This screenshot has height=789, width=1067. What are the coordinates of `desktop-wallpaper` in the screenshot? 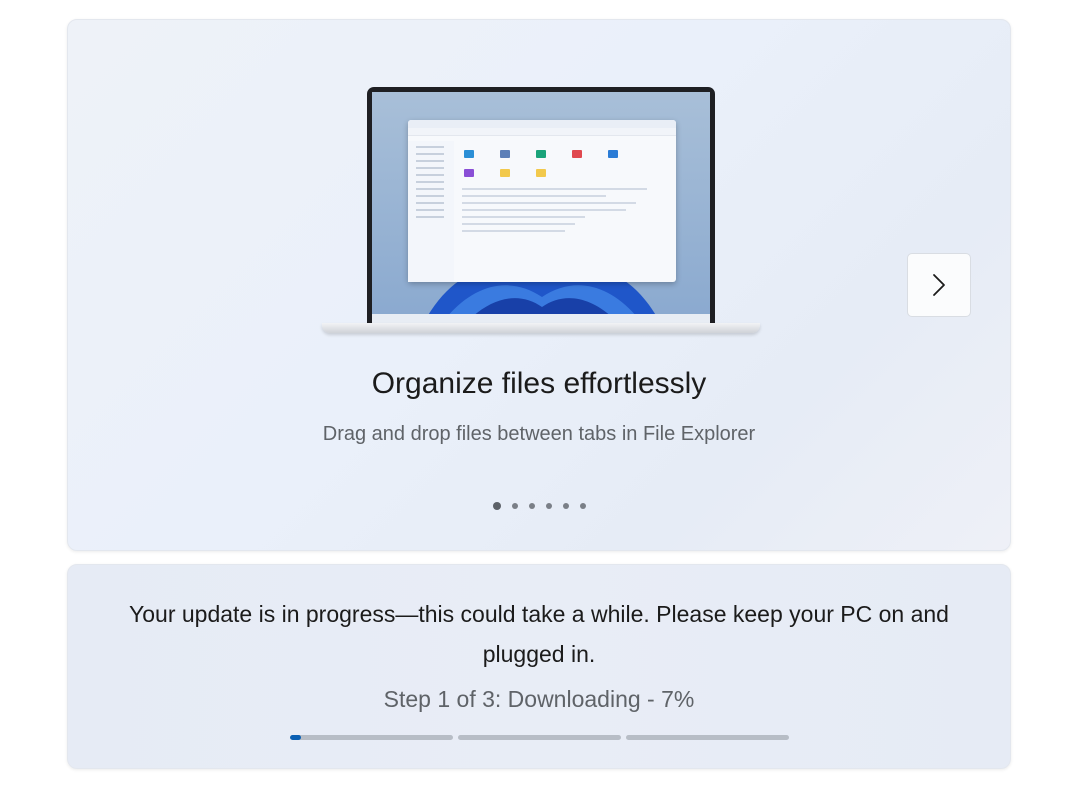 It's located at (541, 207).